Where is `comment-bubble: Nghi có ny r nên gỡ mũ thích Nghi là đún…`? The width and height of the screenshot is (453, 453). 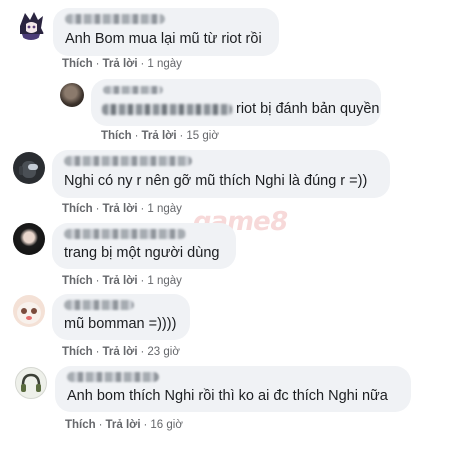 comment-bubble: Nghi có ny r nên gỡ mũ thích Nghi là đún… is located at coordinates (221, 174).